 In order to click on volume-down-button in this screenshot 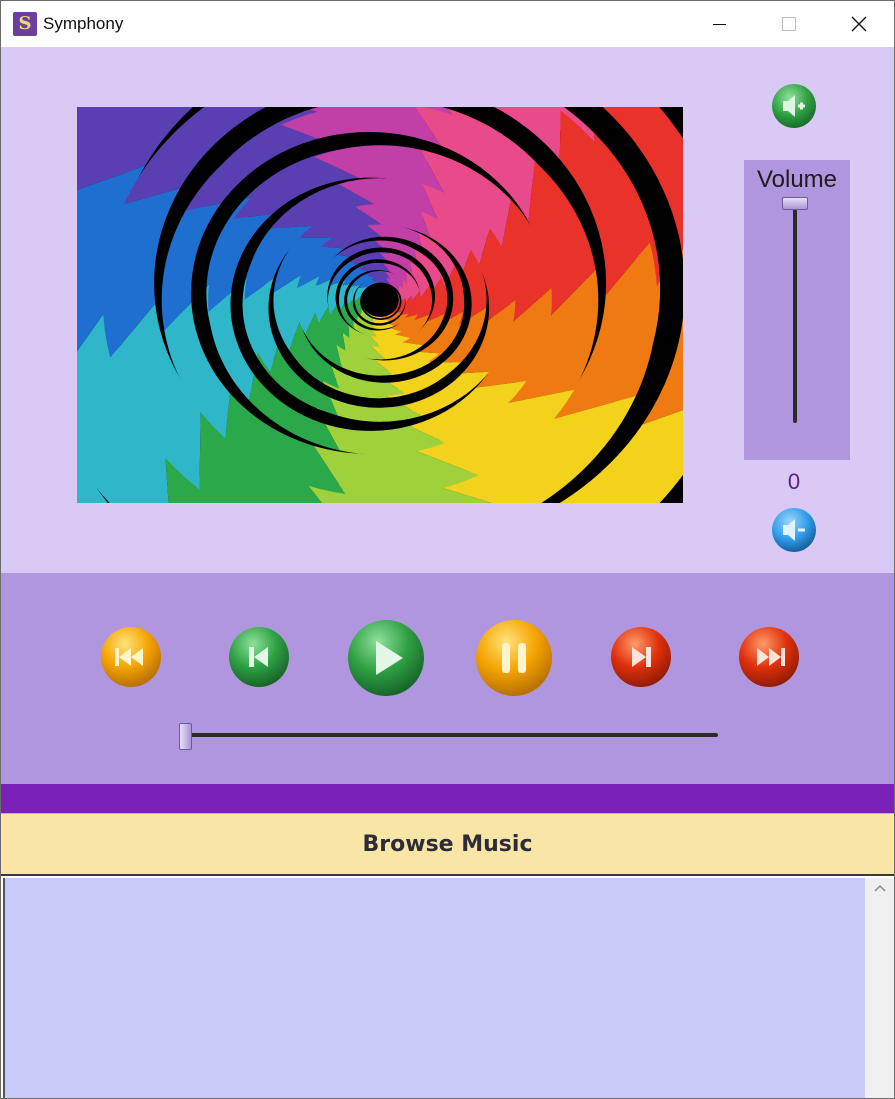, I will do `click(794, 530)`.